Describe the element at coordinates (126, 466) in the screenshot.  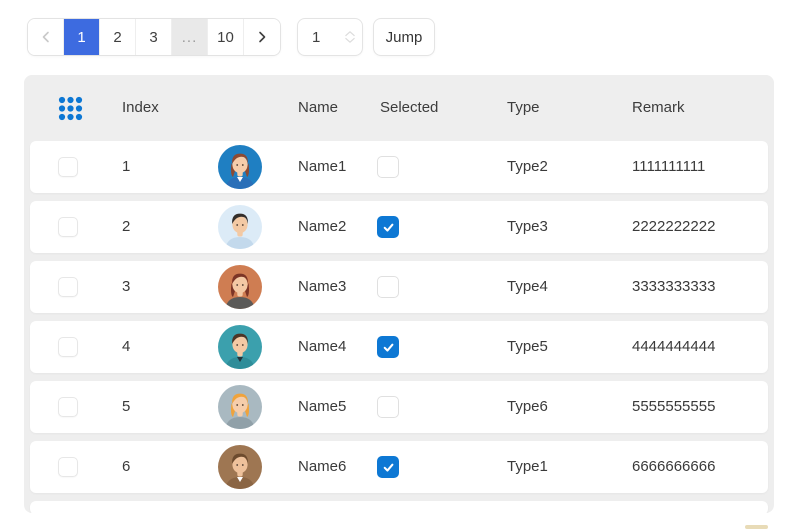
I see `row-index: 6` at that location.